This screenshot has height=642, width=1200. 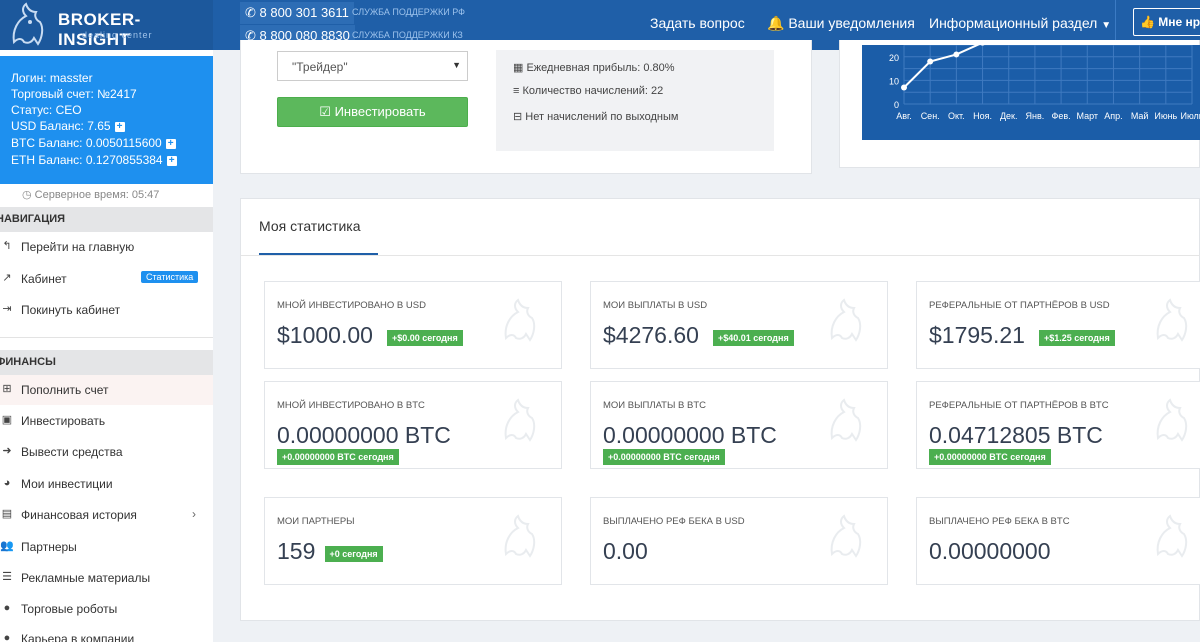 I want to click on x-tick-label: Апр., so click(x=1113, y=116).